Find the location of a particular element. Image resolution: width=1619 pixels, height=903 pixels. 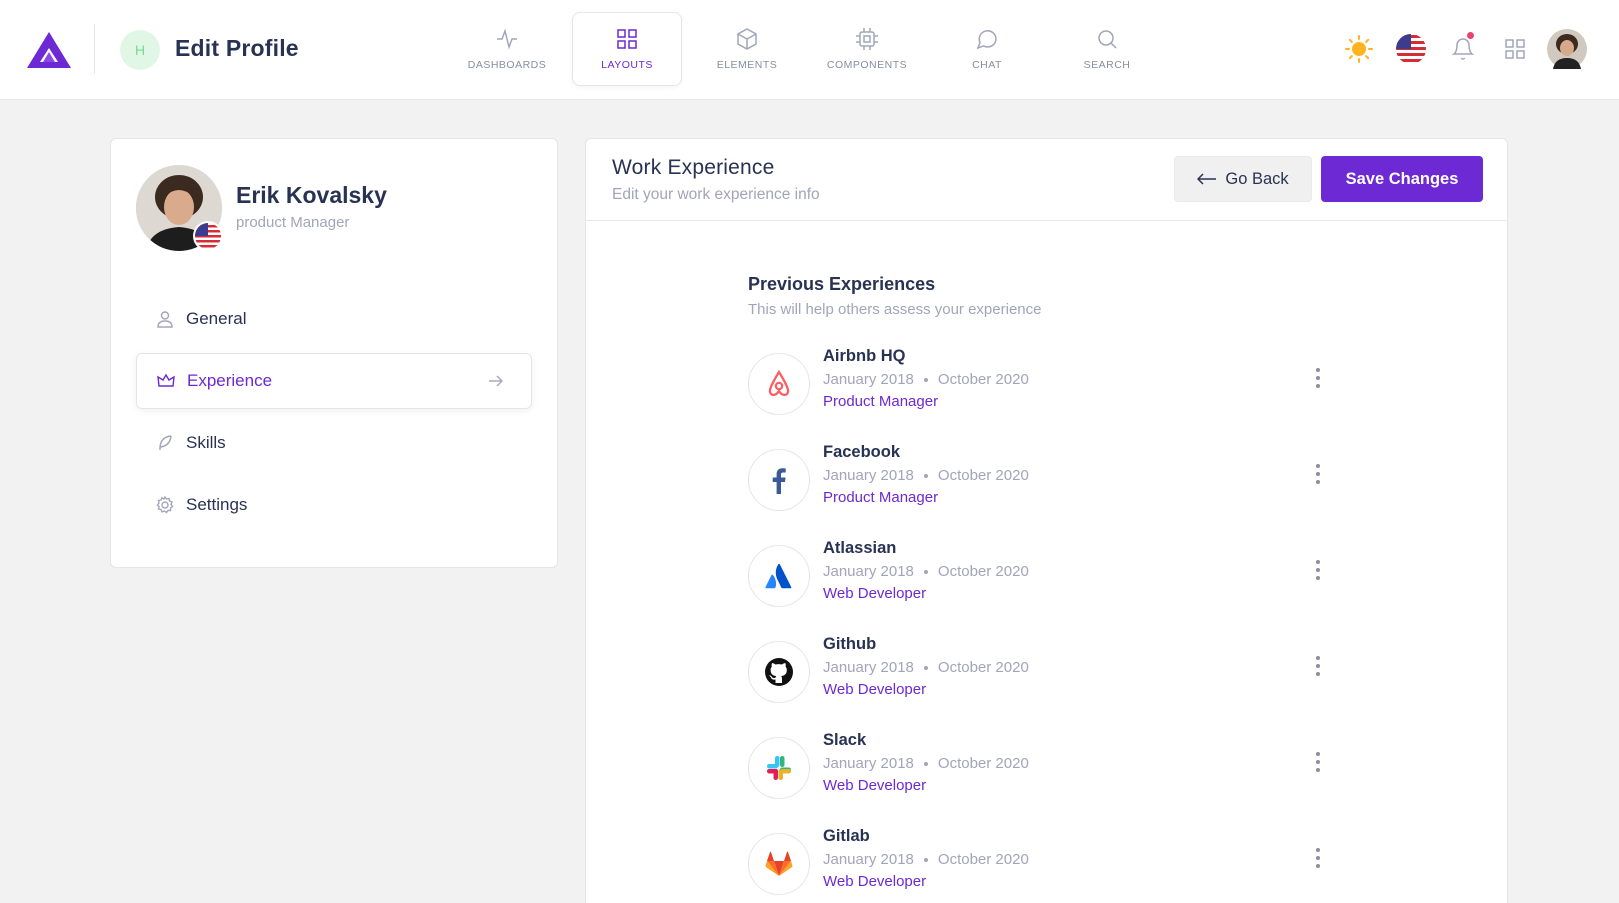

tab-layouts: LAYOUTS is located at coordinates (627, 49).